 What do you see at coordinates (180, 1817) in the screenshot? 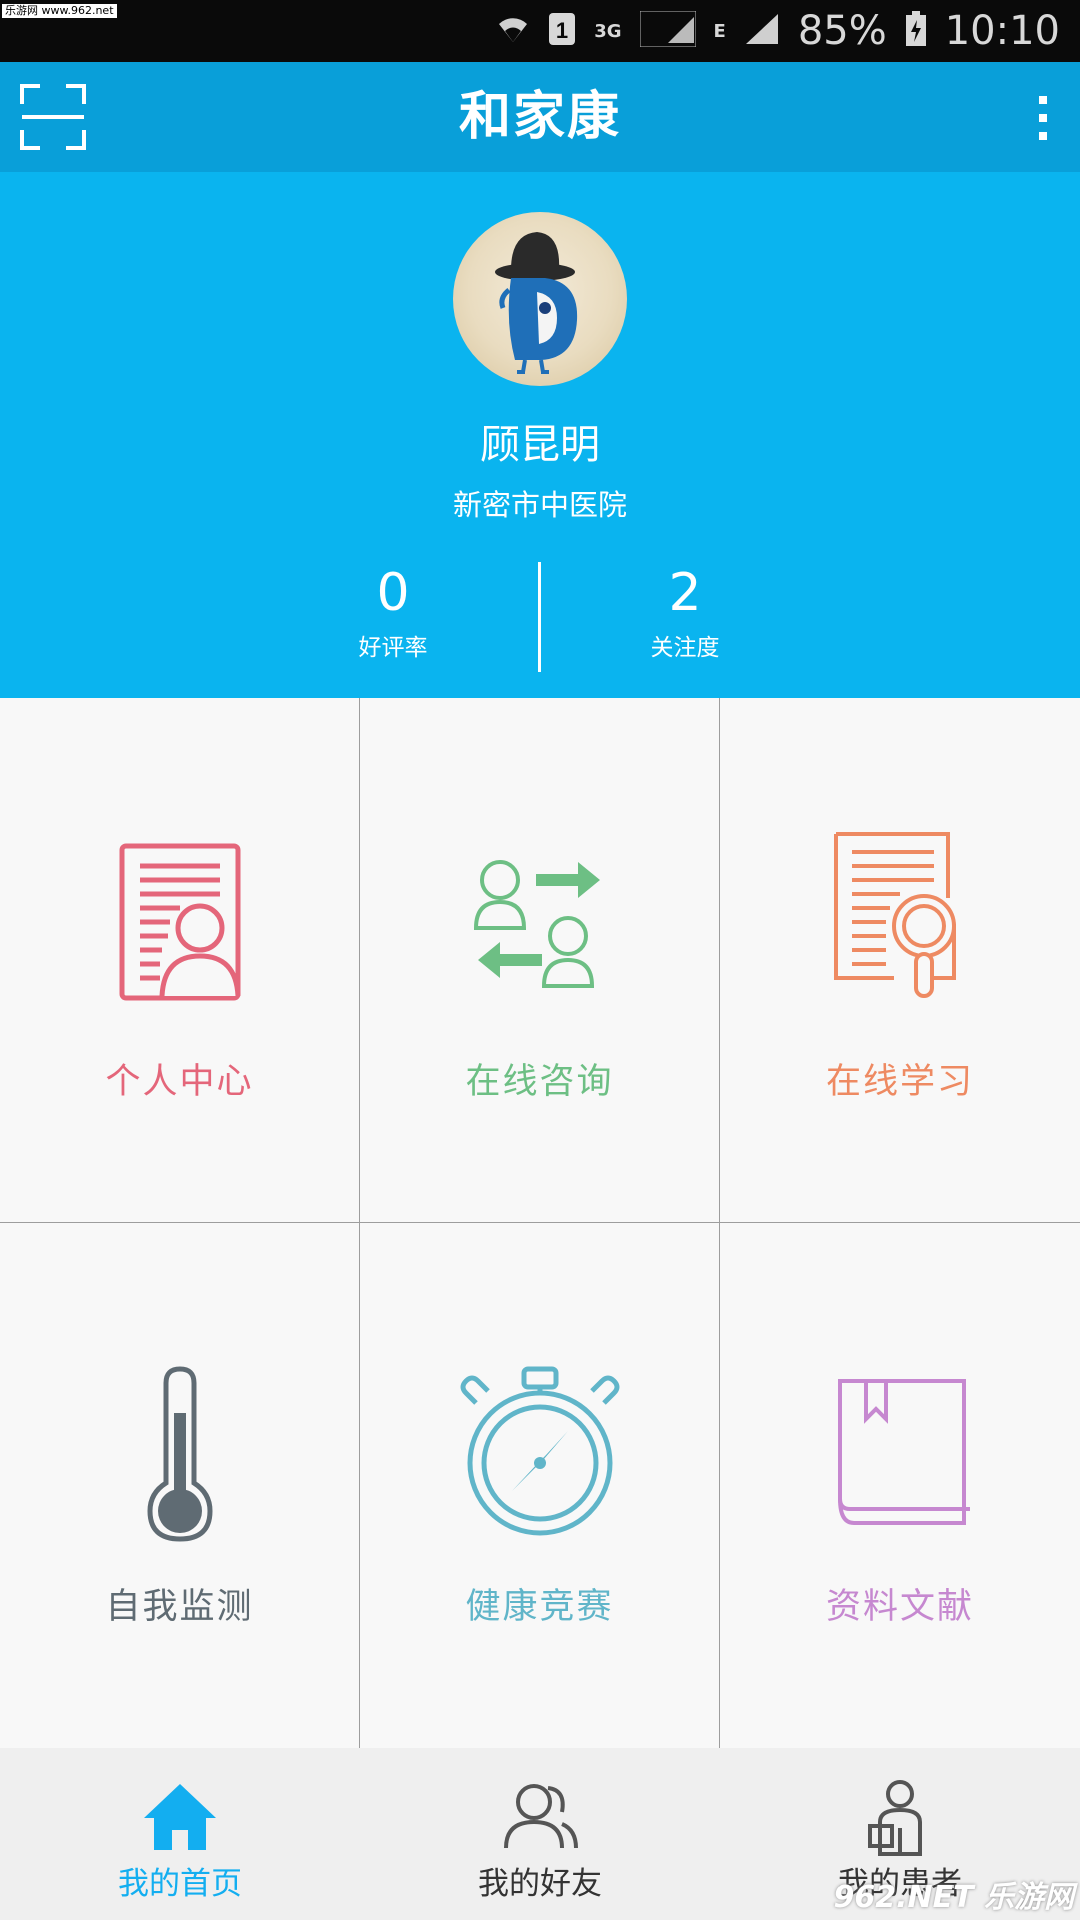
I see `home-icon` at bounding box center [180, 1817].